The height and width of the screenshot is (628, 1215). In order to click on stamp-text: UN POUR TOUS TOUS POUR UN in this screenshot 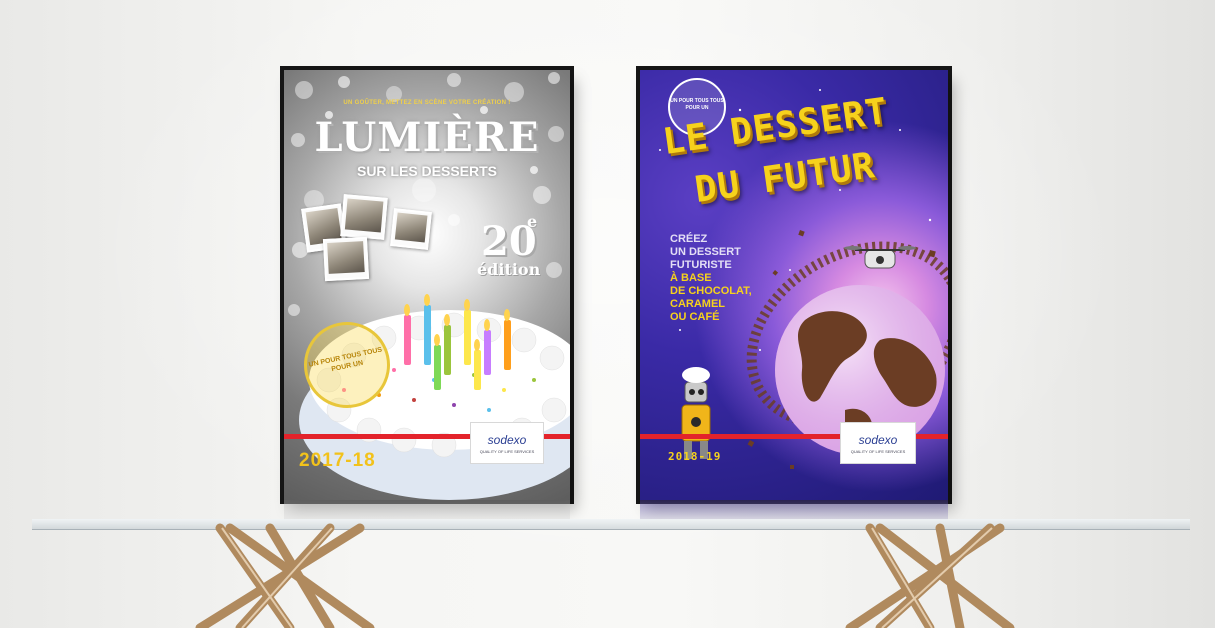, I will do `click(345, 360)`.